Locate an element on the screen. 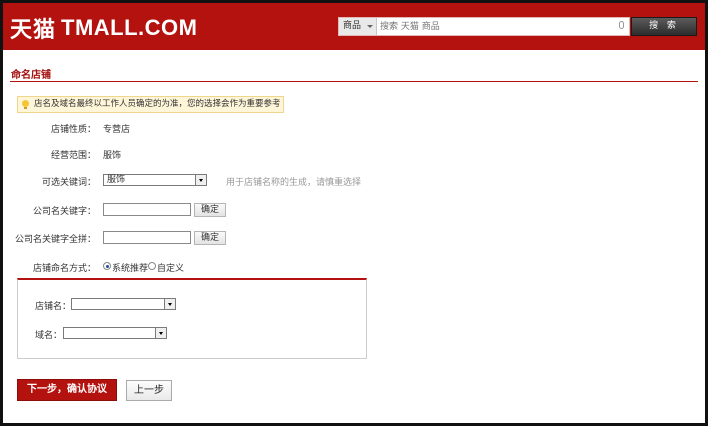  keyword-select-value: 服饰 is located at coordinates (116, 180).